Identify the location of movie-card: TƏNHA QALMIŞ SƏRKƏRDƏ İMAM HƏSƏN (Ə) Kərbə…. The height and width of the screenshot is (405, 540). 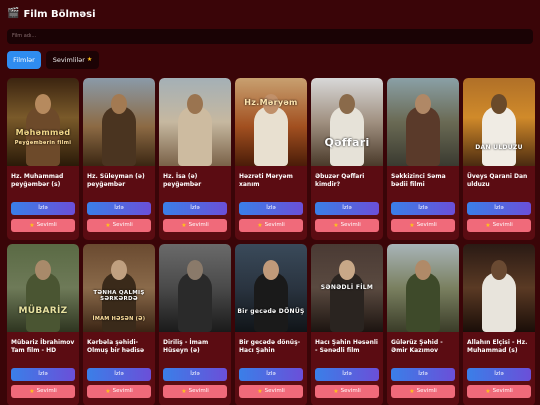
(119, 324).